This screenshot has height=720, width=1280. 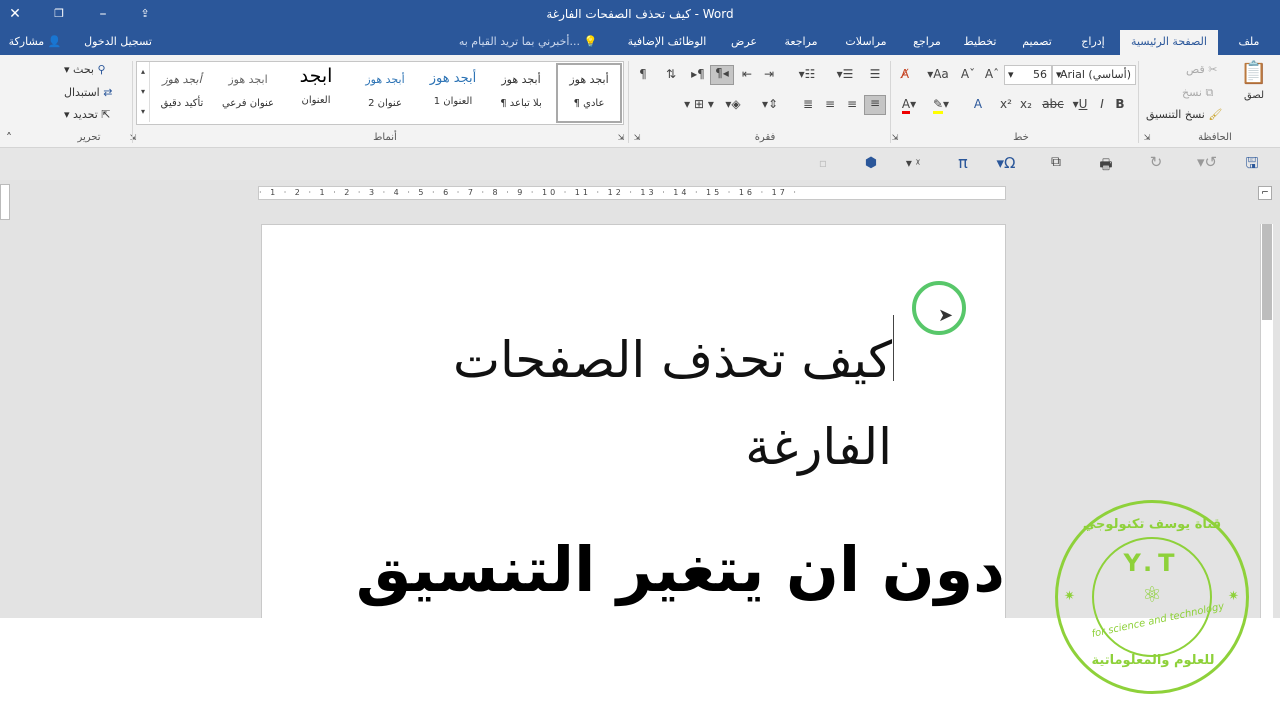 What do you see at coordinates (87, 114) in the screenshot?
I see `select-button: ▾ تحديد ⇱` at bounding box center [87, 114].